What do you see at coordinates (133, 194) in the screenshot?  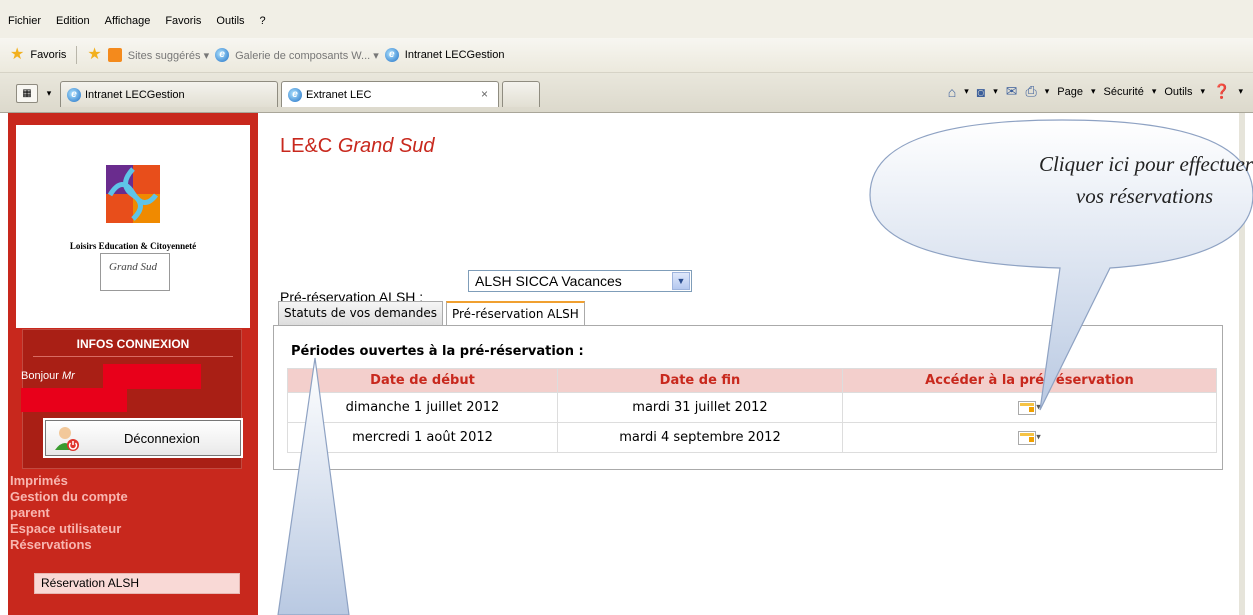 I see `logo-mark-icon` at bounding box center [133, 194].